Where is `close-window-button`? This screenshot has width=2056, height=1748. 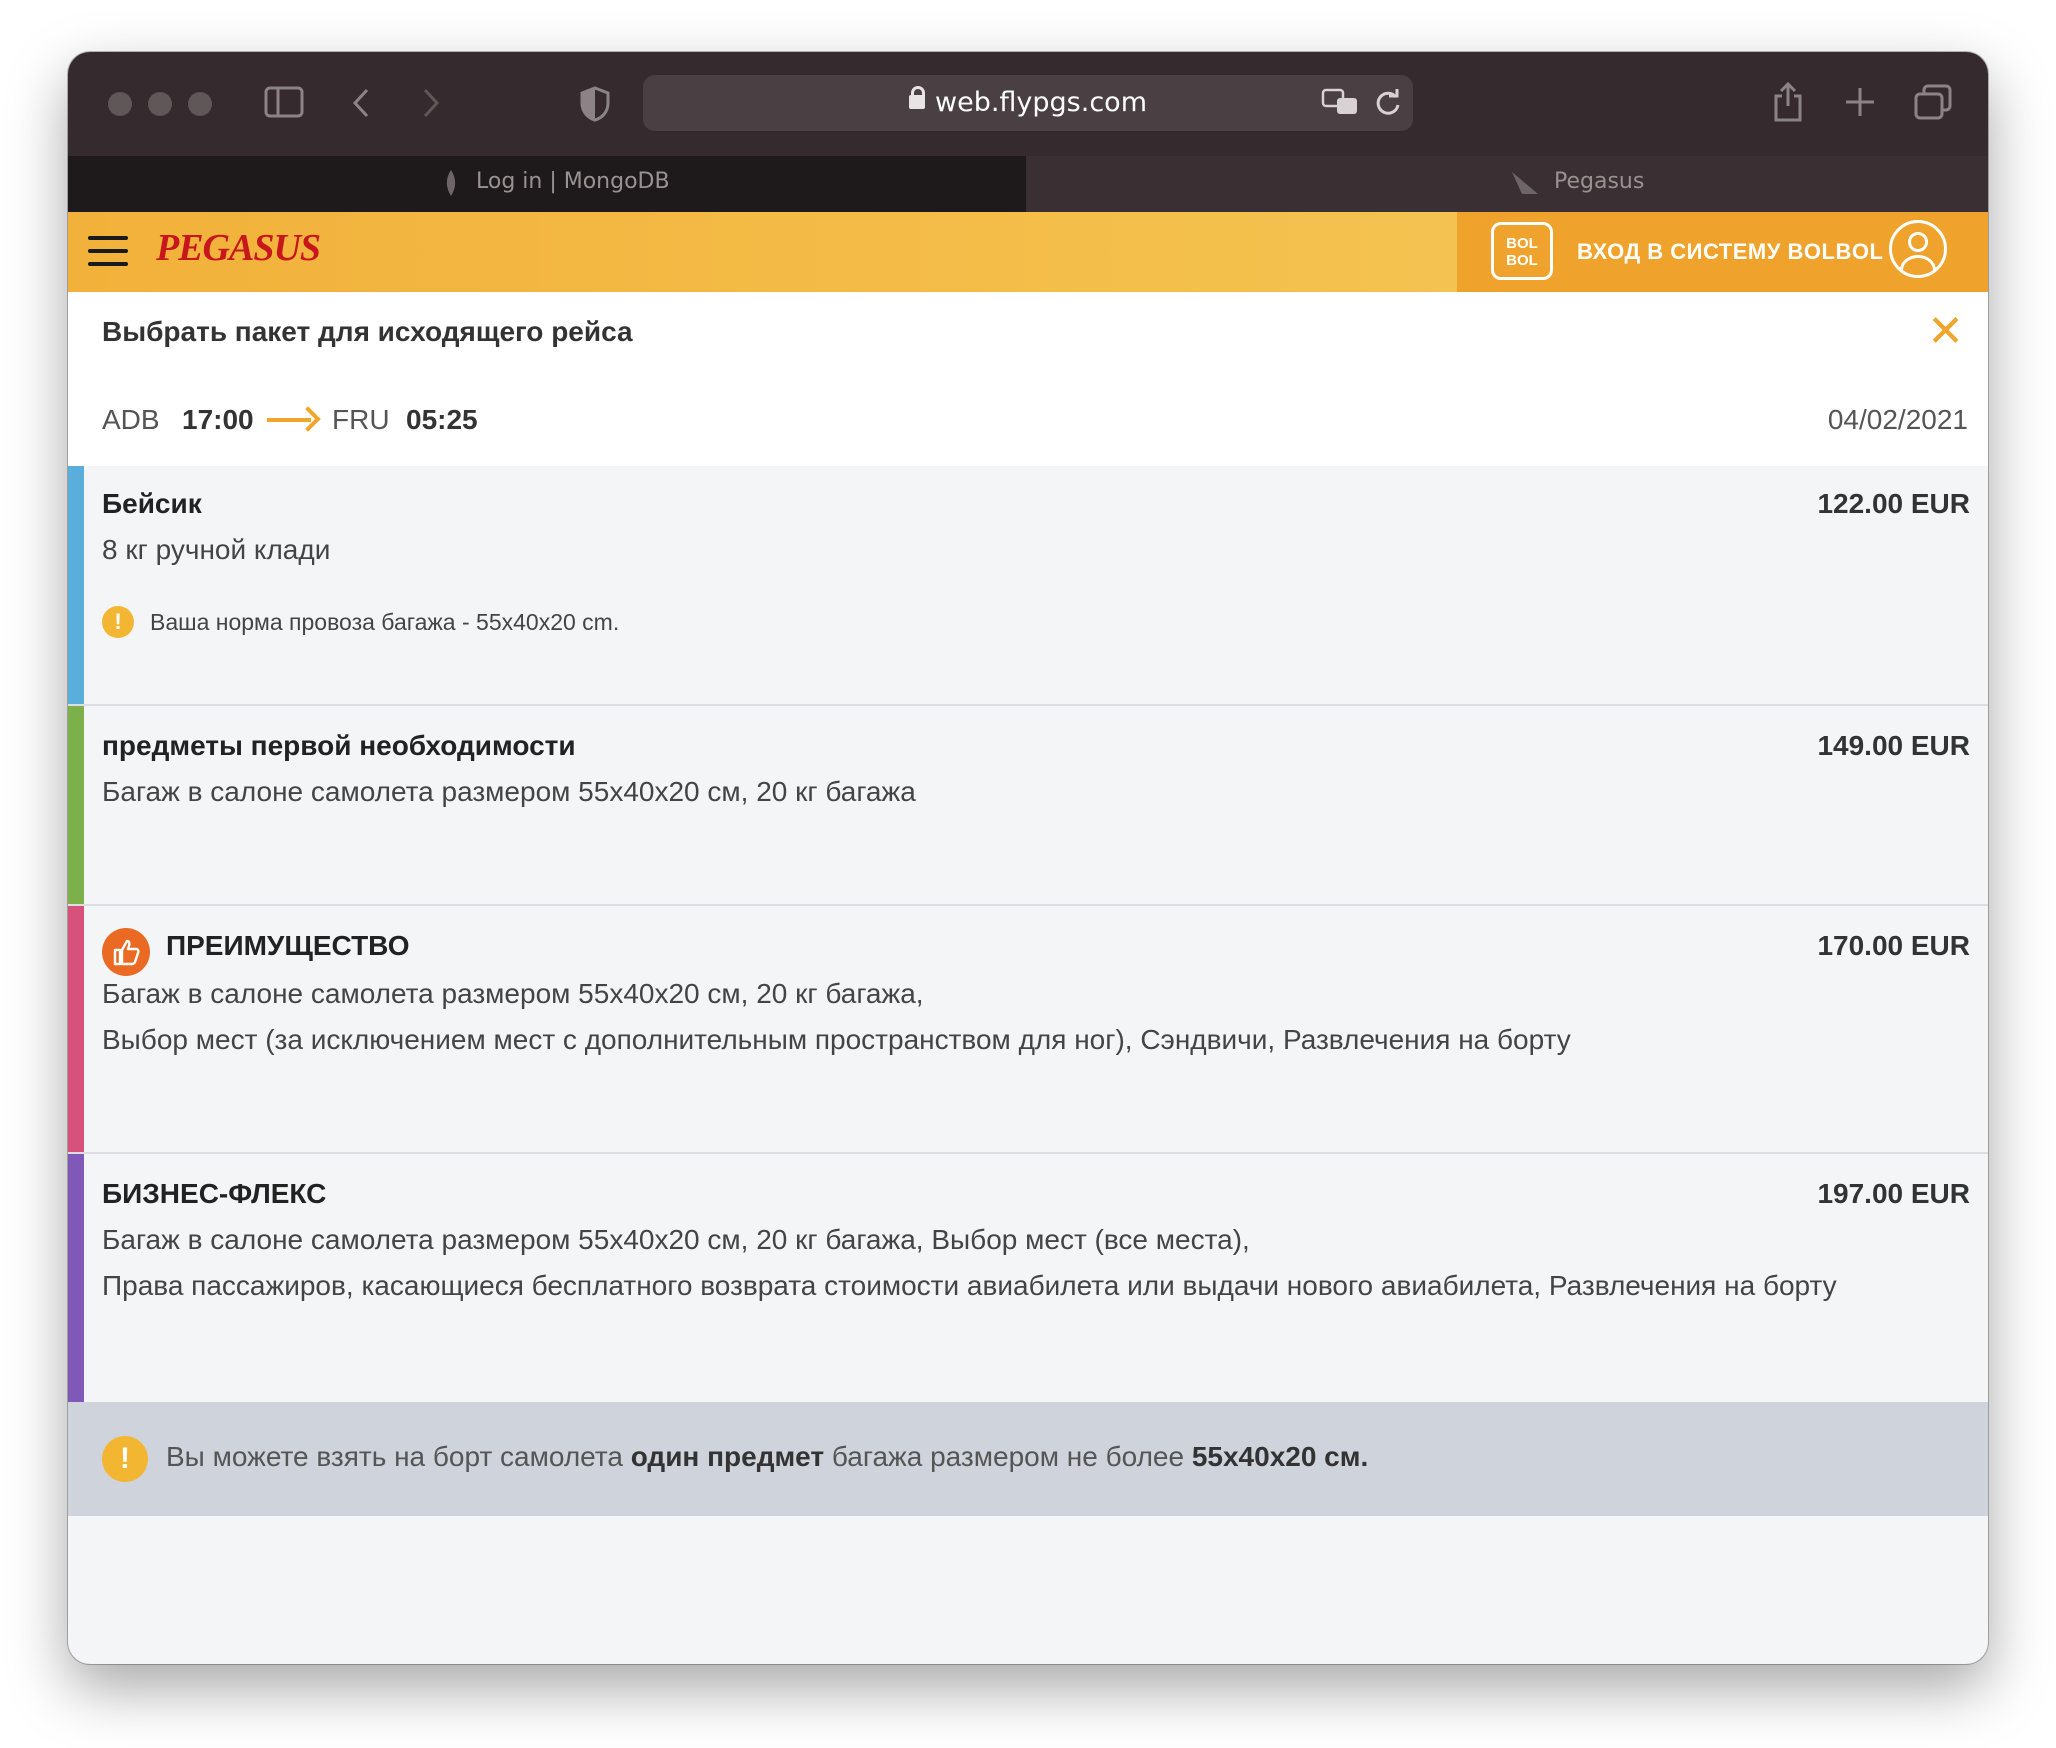
close-window-button is located at coordinates (120, 104).